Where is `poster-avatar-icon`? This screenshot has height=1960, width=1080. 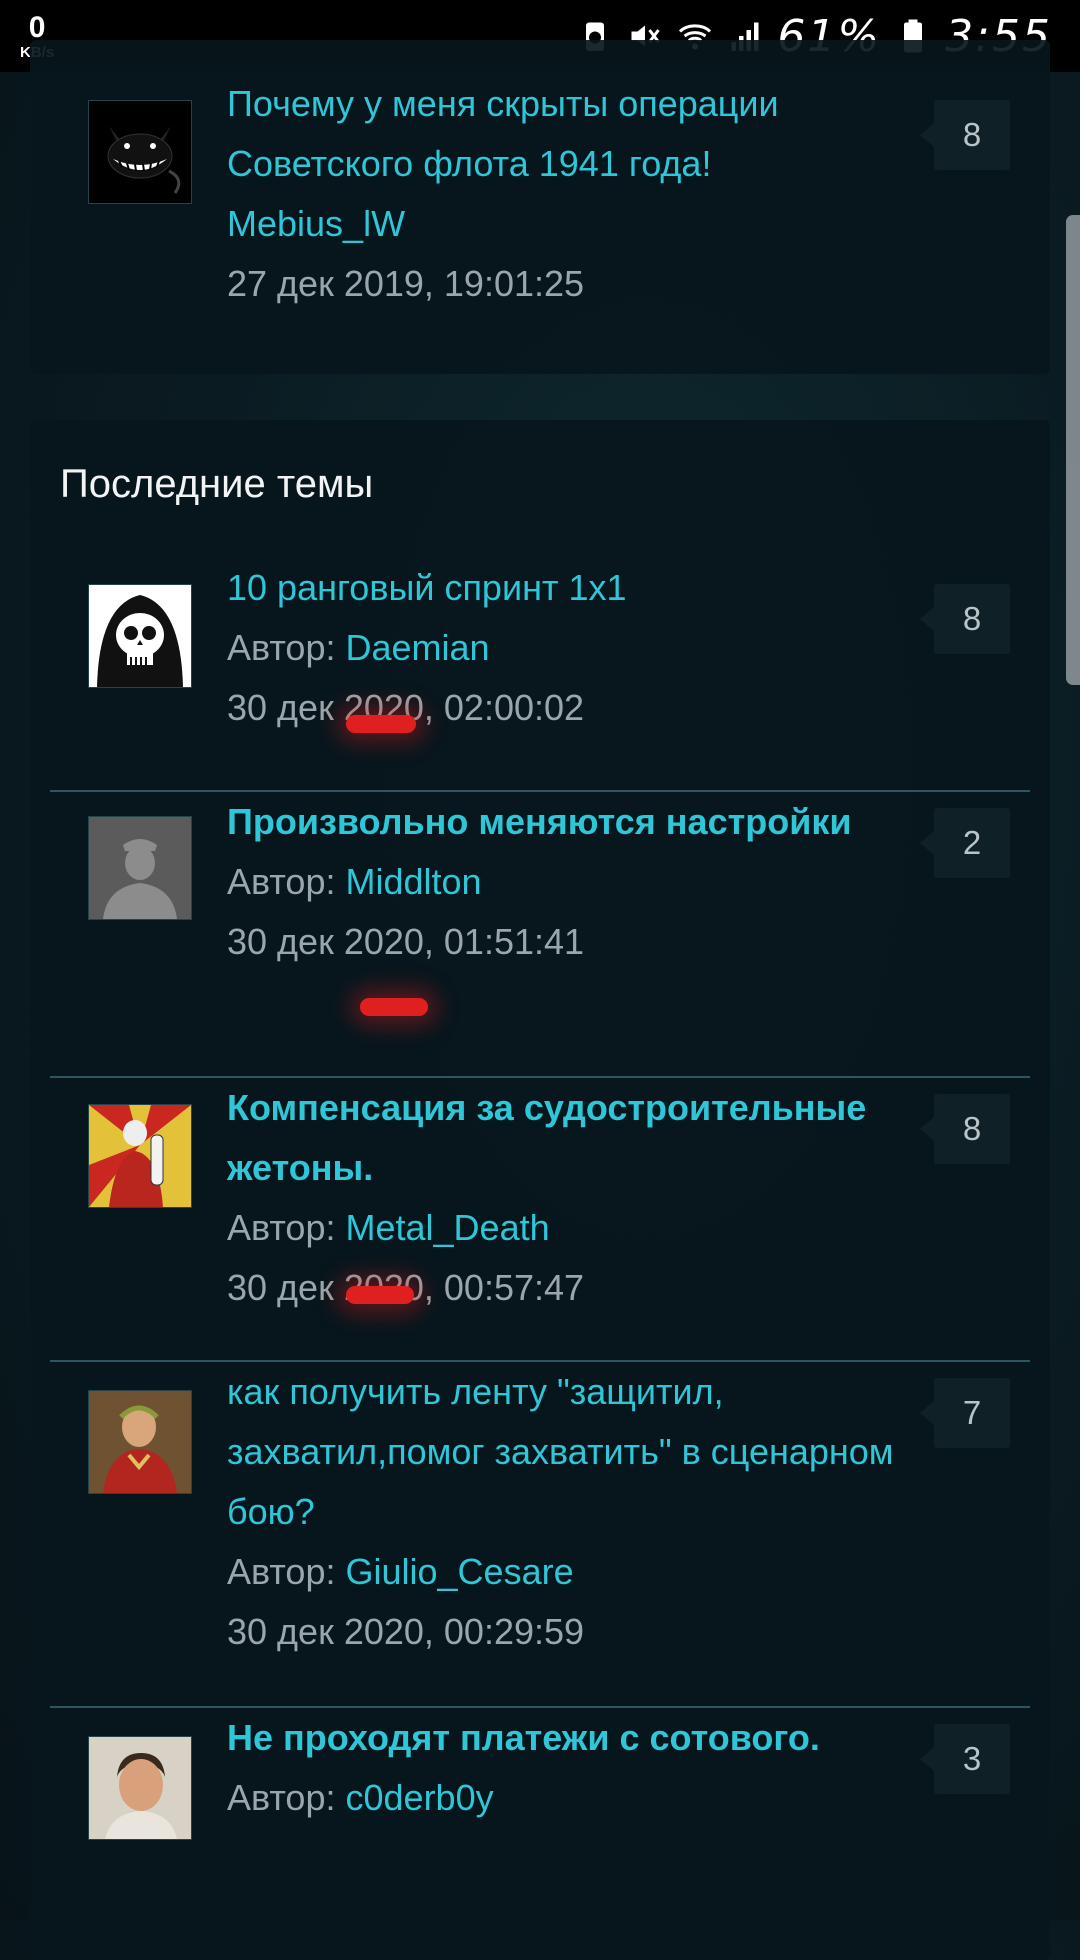 poster-avatar-icon is located at coordinates (140, 1156).